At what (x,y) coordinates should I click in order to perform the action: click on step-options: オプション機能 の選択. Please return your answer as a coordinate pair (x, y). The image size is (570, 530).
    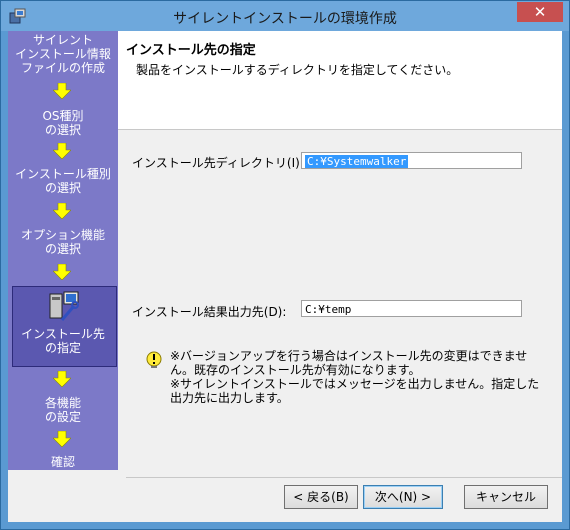
    Looking at the image, I should click on (63, 242).